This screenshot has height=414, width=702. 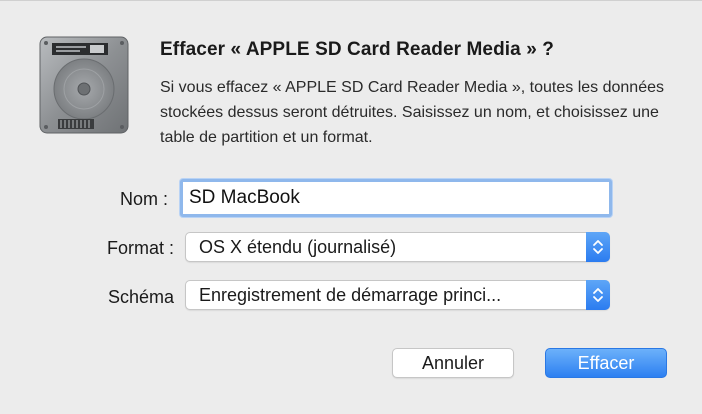 What do you see at coordinates (143, 199) in the screenshot?
I see `name-label: Nom :` at bounding box center [143, 199].